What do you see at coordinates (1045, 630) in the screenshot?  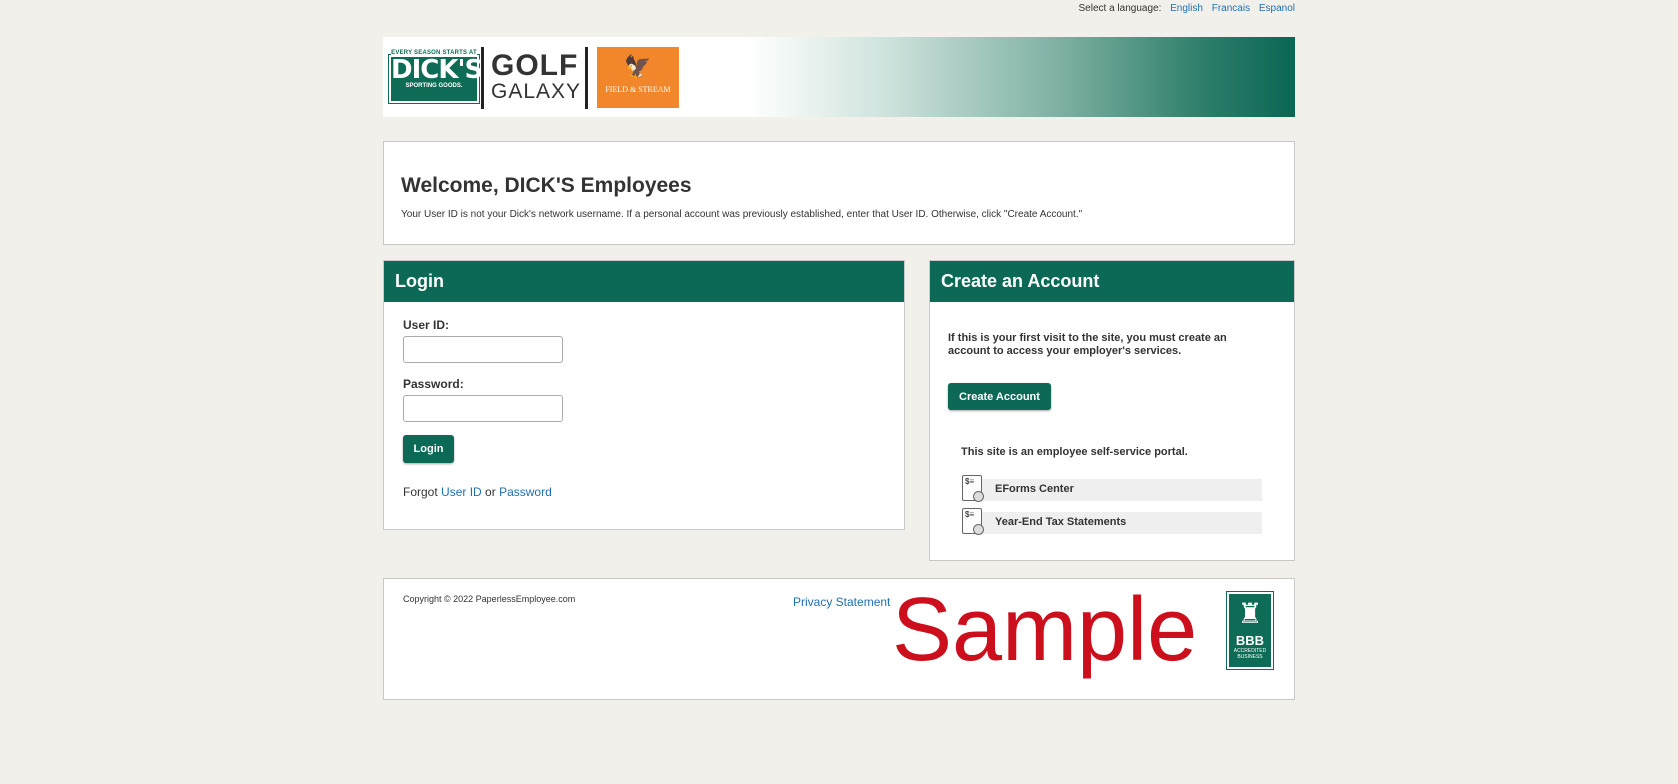 I see `sample-watermark: Sample` at bounding box center [1045, 630].